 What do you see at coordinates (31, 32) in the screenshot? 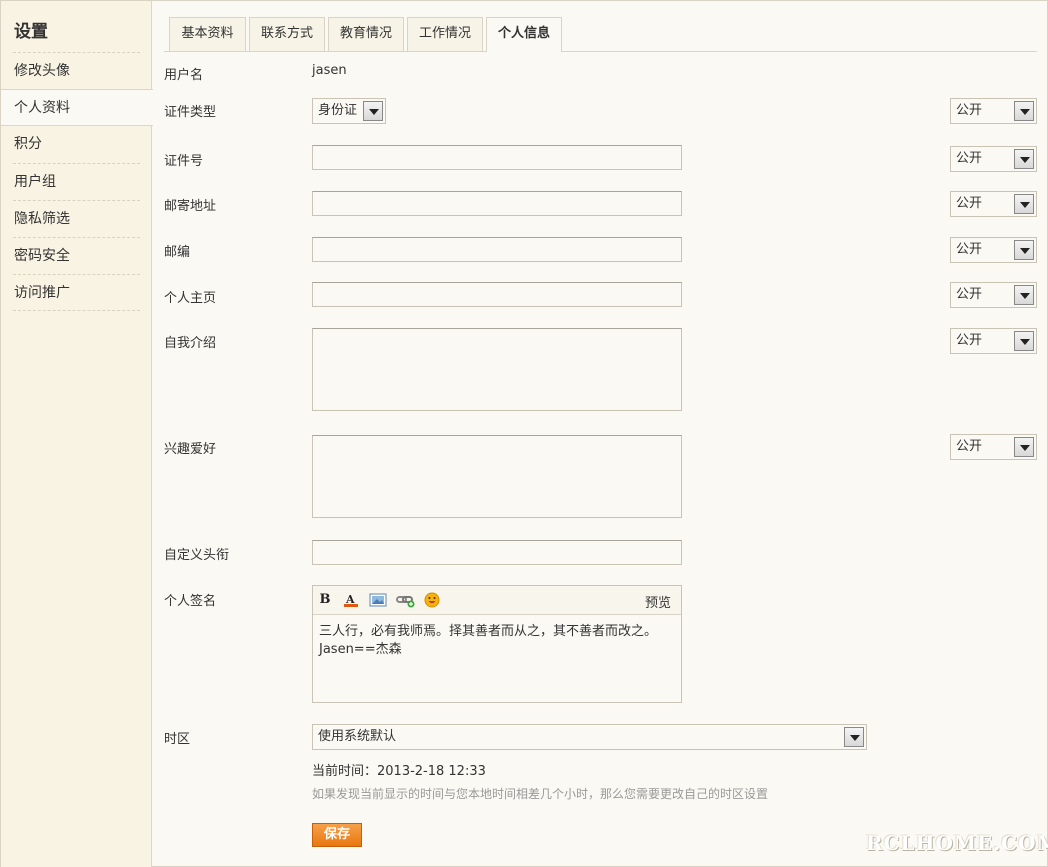
I see `sidebar-title: 设置` at bounding box center [31, 32].